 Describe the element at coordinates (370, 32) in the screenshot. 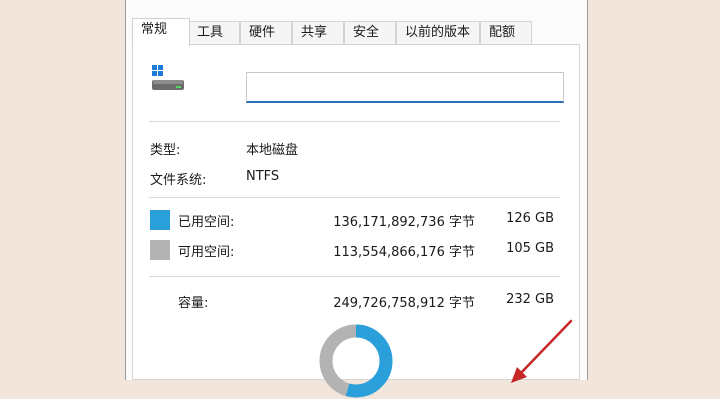

I see `tab-security: 安全` at that location.